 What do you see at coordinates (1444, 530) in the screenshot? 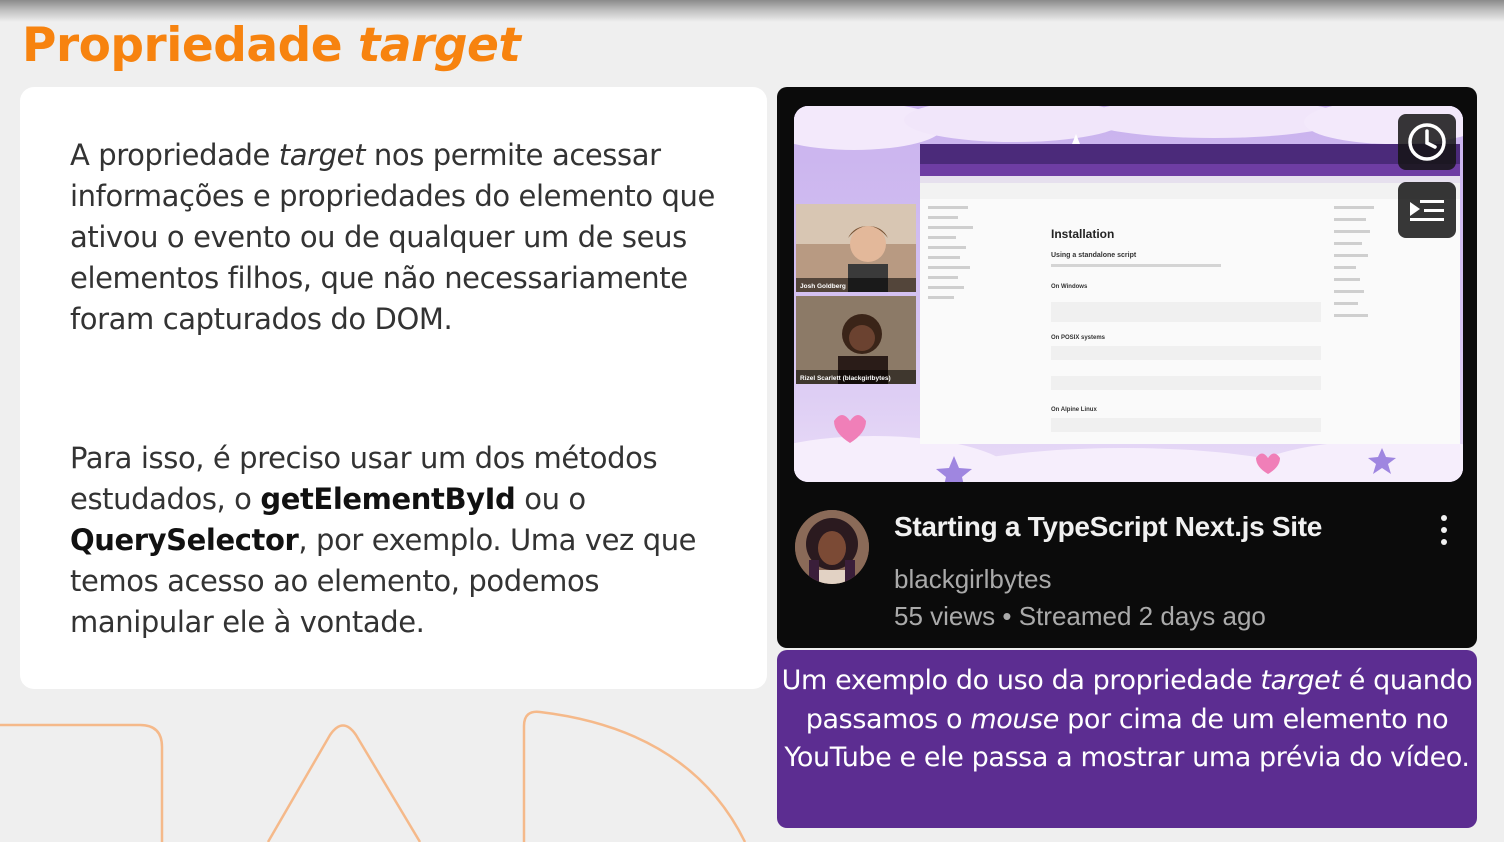
I see `more-vert-icon` at bounding box center [1444, 530].